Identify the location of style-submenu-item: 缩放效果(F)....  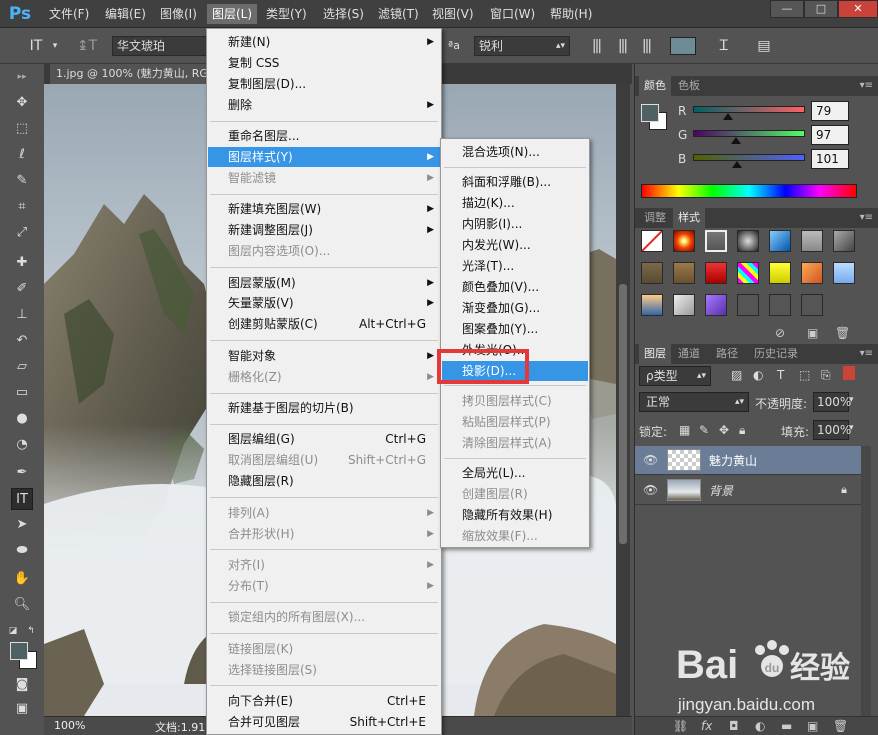
(515, 536).